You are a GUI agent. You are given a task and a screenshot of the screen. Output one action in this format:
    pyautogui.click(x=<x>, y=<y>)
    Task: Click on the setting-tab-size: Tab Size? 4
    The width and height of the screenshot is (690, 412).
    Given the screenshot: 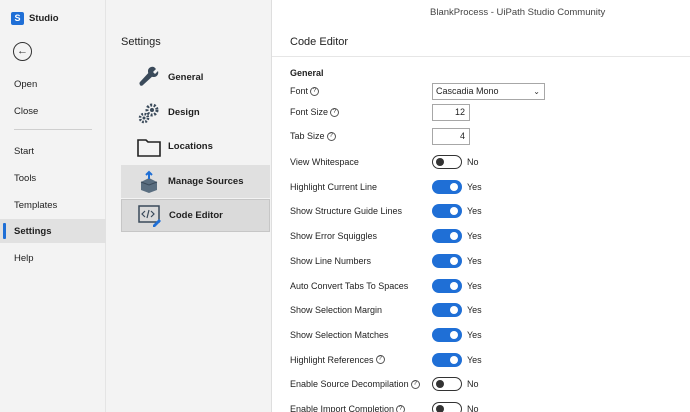 What is the action you would take?
    pyautogui.click(x=485, y=136)
    